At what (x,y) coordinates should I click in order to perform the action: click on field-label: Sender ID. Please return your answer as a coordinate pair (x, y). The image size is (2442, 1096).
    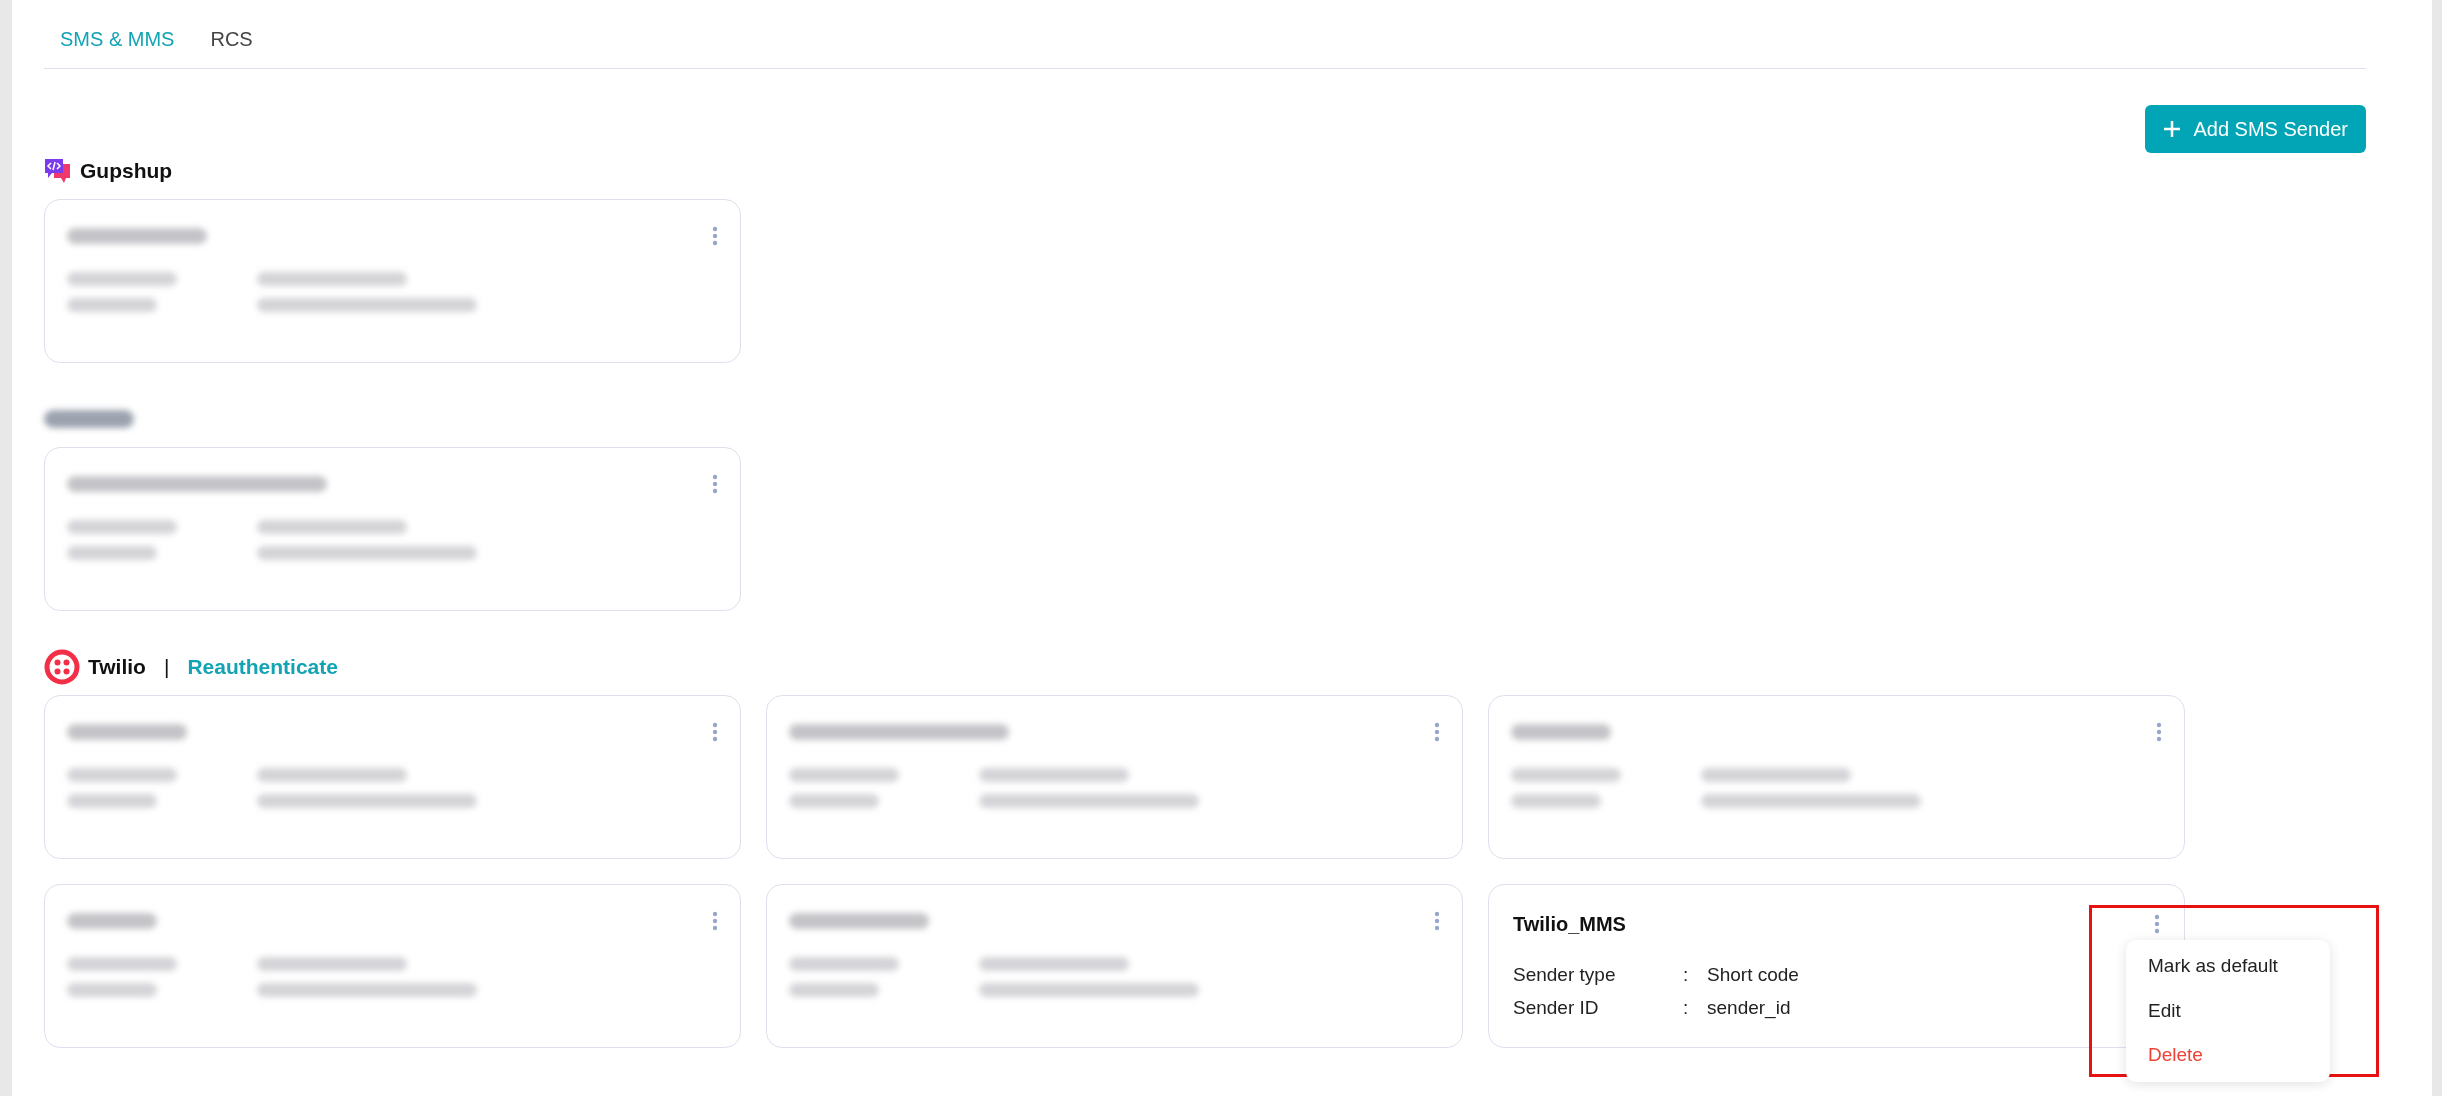
    Looking at the image, I should click on (1556, 1007).